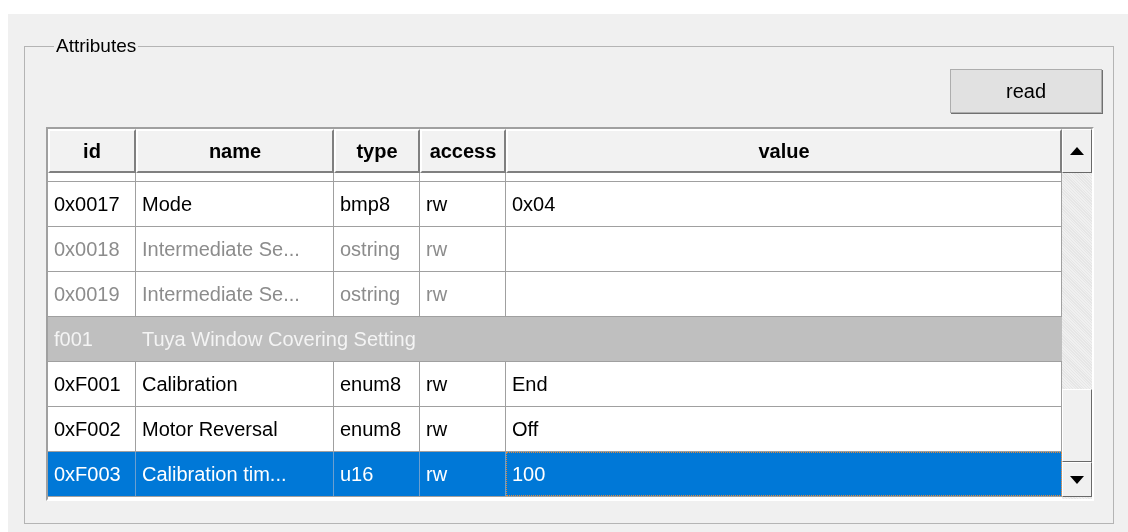 The width and height of the screenshot is (1128, 532). I want to click on table-cell: 0x0019, so click(87, 294).